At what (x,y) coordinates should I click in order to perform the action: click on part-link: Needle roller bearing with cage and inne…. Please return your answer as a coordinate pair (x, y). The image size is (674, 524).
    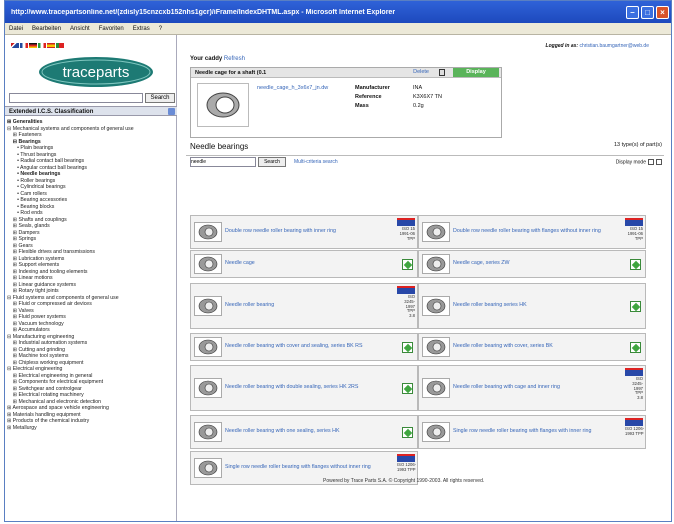
    Looking at the image, I should click on (506, 387).